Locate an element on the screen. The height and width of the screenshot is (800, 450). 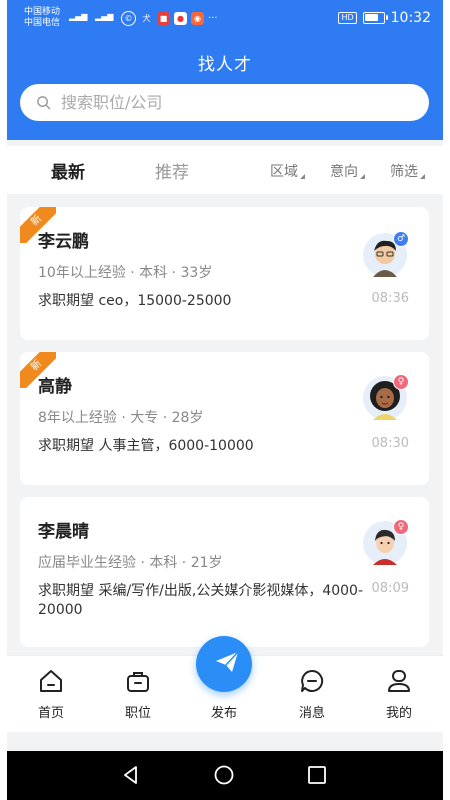
nav-publish: 发布 is located at coordinates (224, 684).